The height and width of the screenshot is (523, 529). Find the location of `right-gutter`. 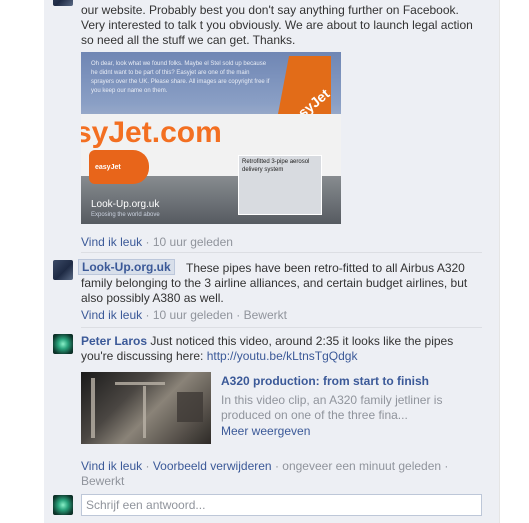

right-gutter is located at coordinates (514, 261).